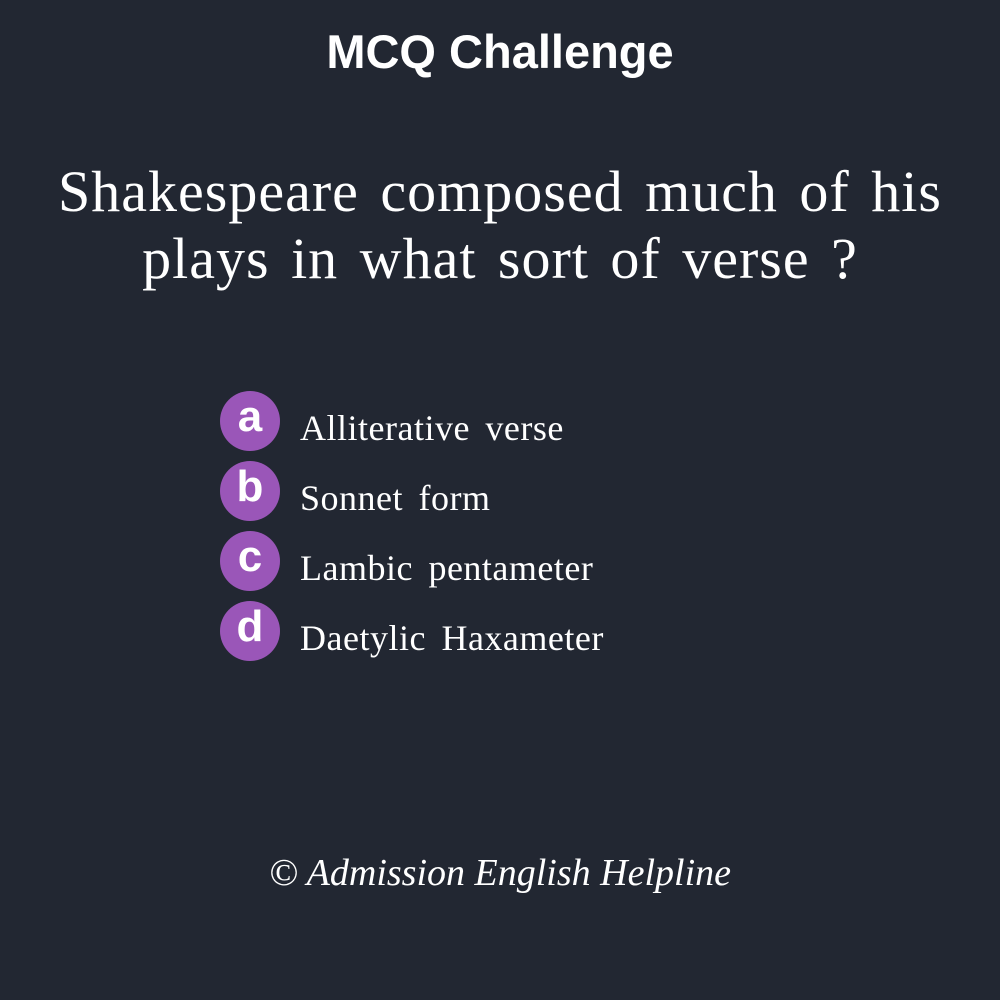 This screenshot has height=1000, width=1000. I want to click on option-c: c Lambic pentameter, so click(570, 561).